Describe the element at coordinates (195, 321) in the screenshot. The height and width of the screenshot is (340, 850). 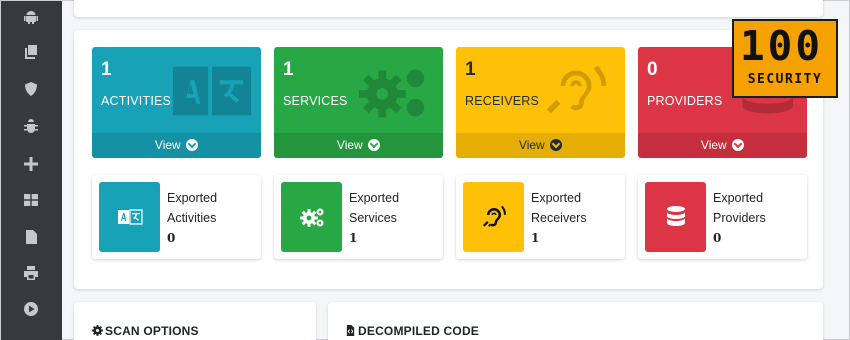
I see `scan-options-panel: SCAN OPTIONS` at that location.